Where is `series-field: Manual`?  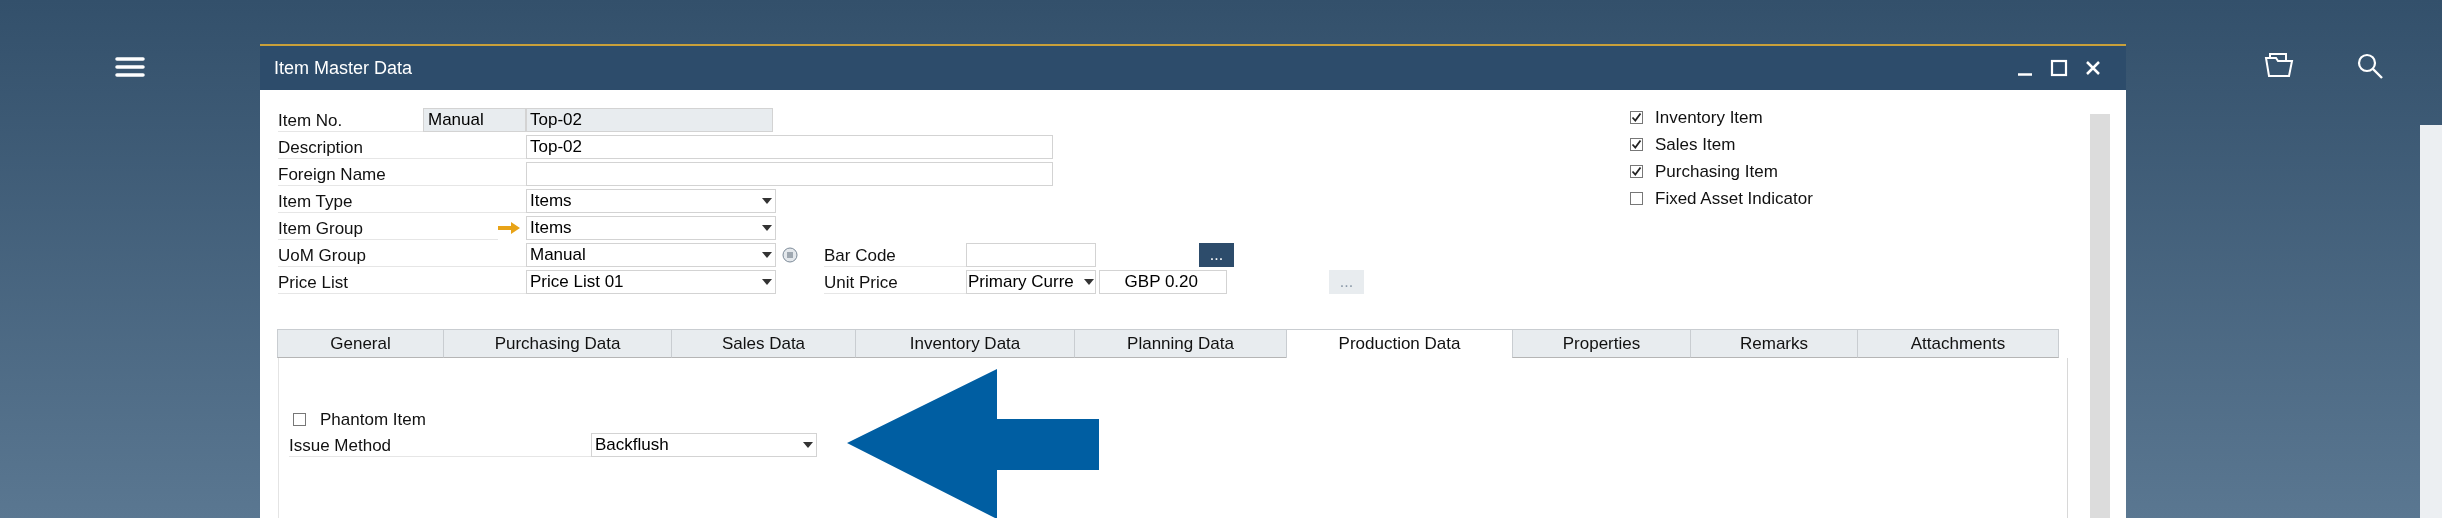 series-field: Manual is located at coordinates (474, 119).